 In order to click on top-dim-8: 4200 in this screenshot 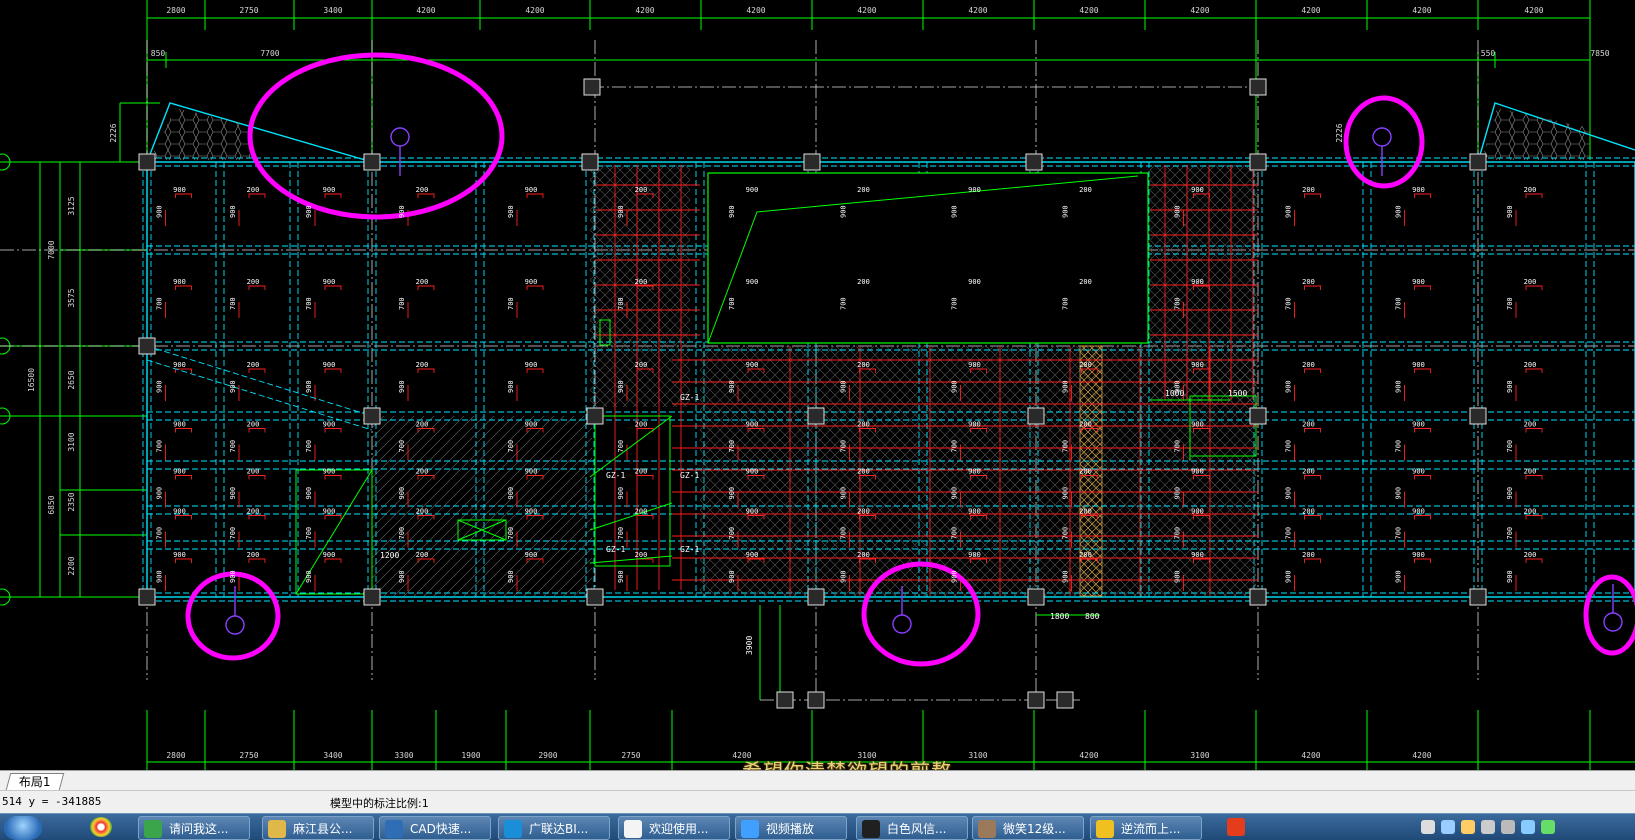, I will do `click(977, 10)`.